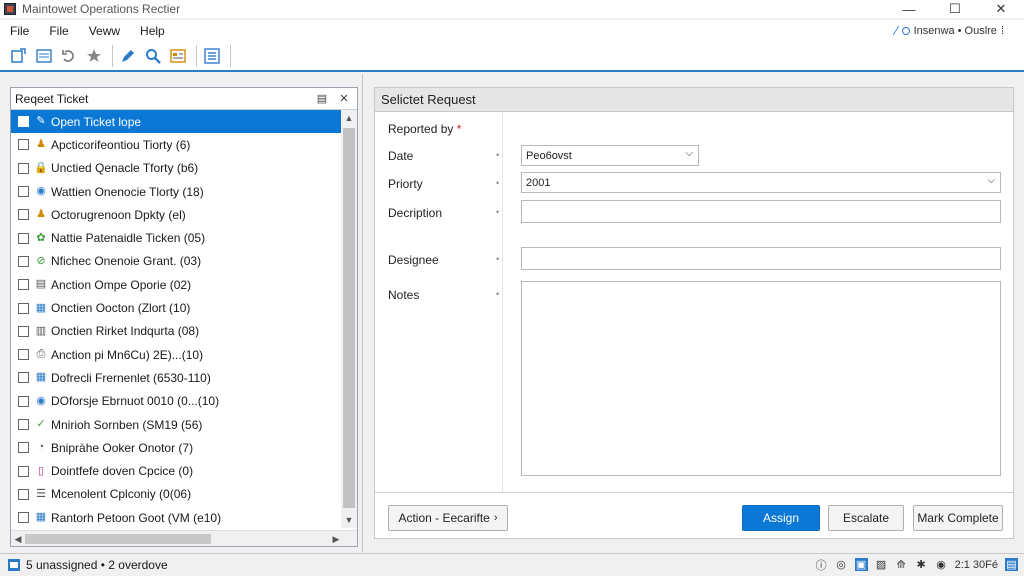  Describe the element at coordinates (949, 30) in the screenshot. I see `connection-status: ⁄ Insenwa • Ouslre ⁞` at that location.